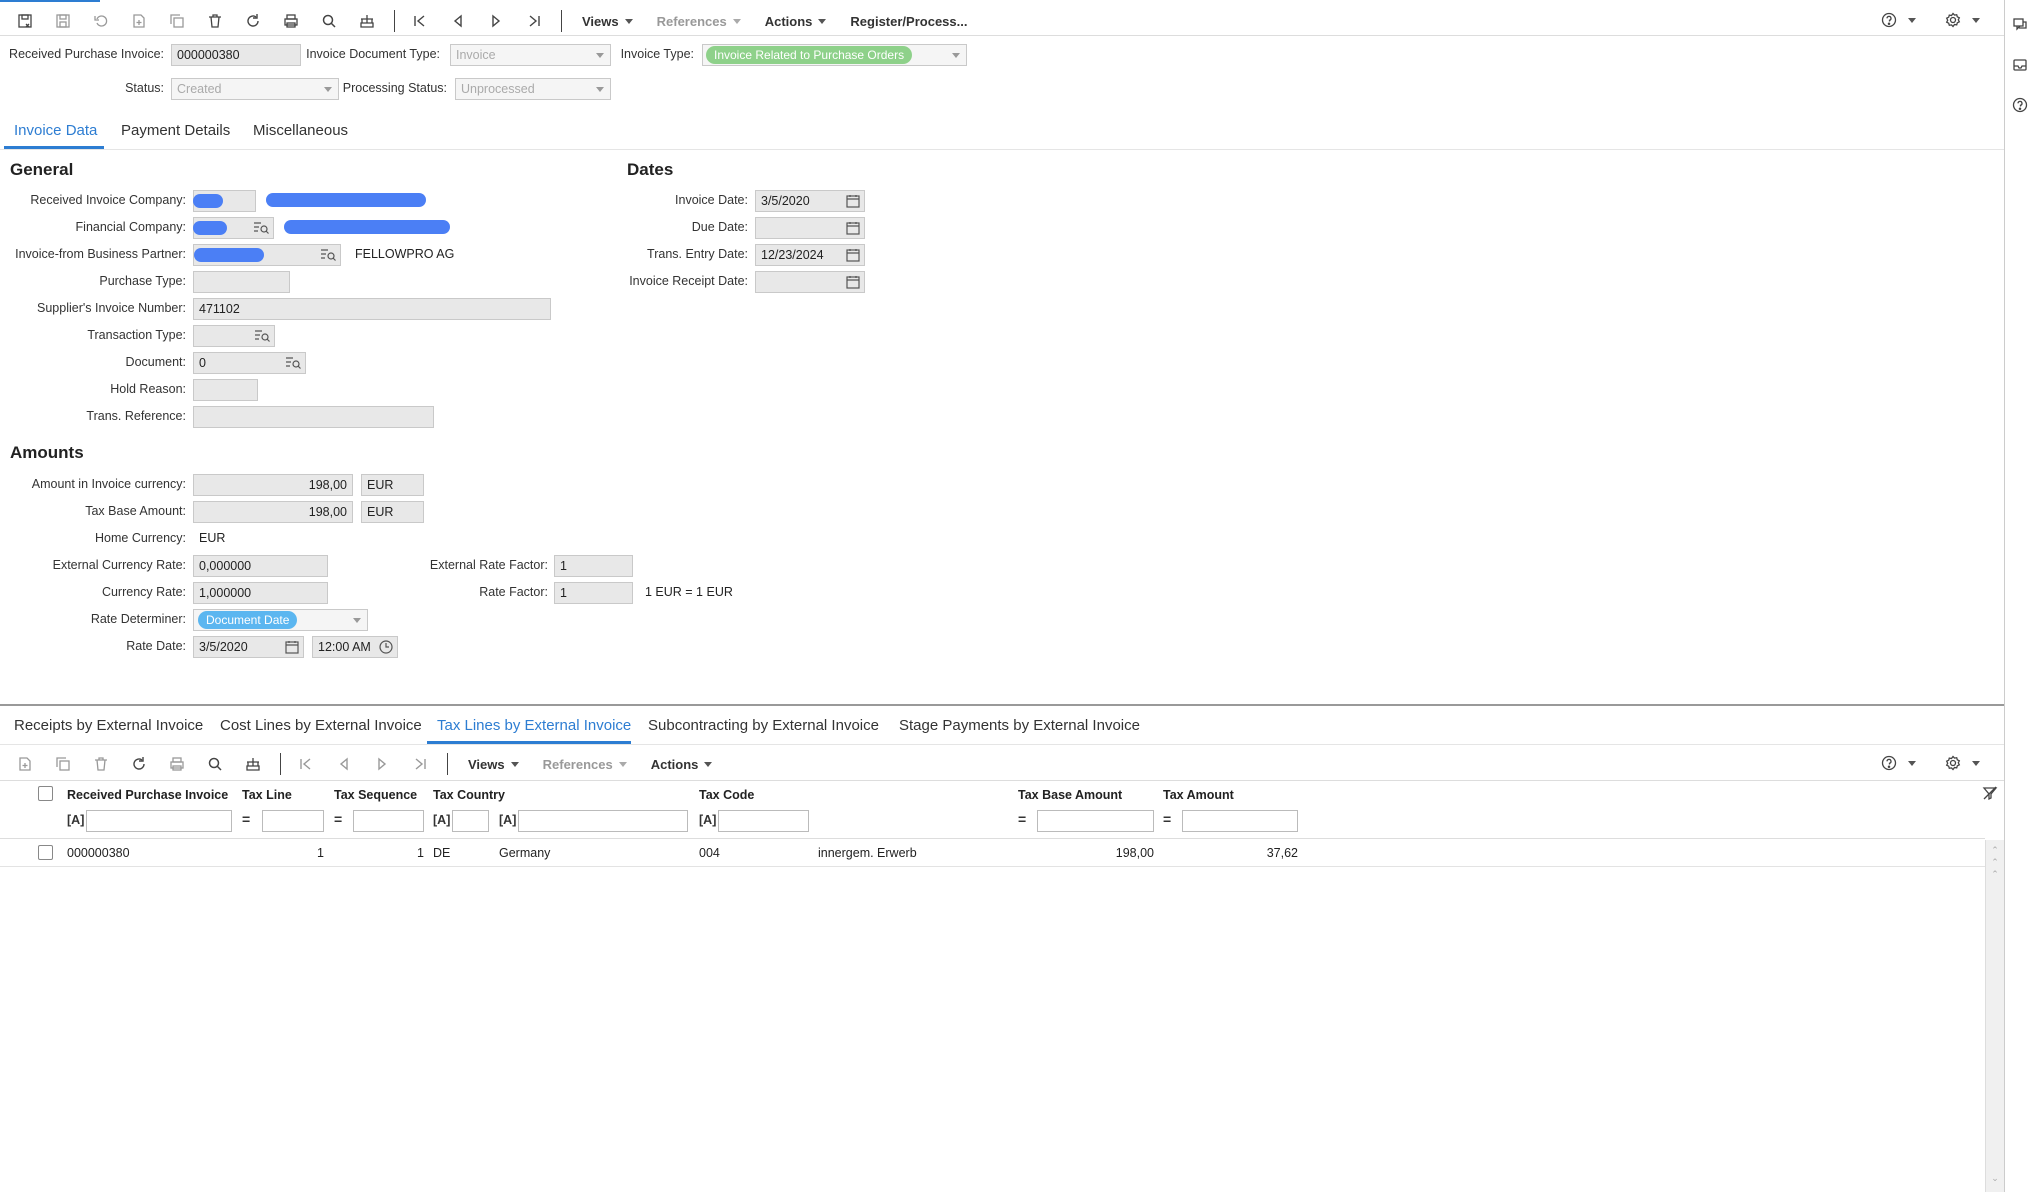 The image size is (2034, 1192). What do you see at coordinates (313, 417) in the screenshot?
I see `trans-reference-field` at bounding box center [313, 417].